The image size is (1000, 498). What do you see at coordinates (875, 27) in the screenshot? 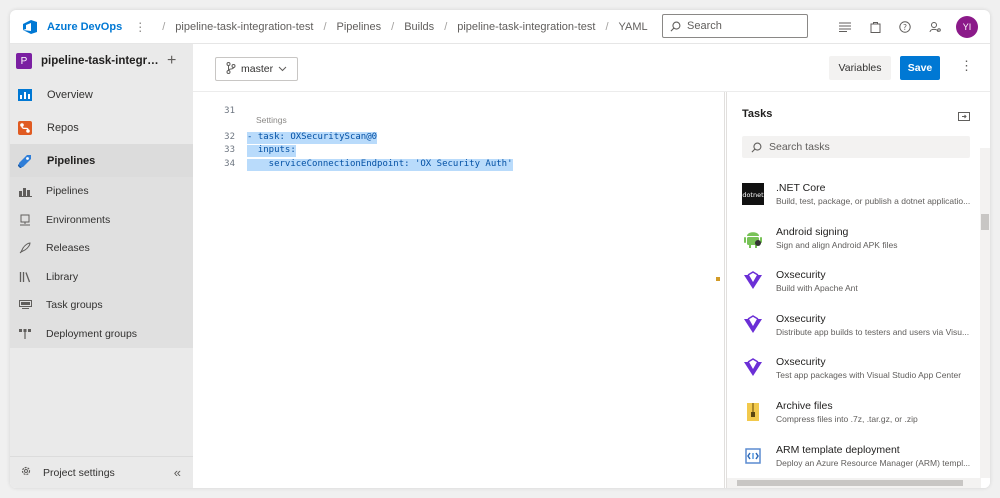
I see `marketplace-icon` at bounding box center [875, 27].